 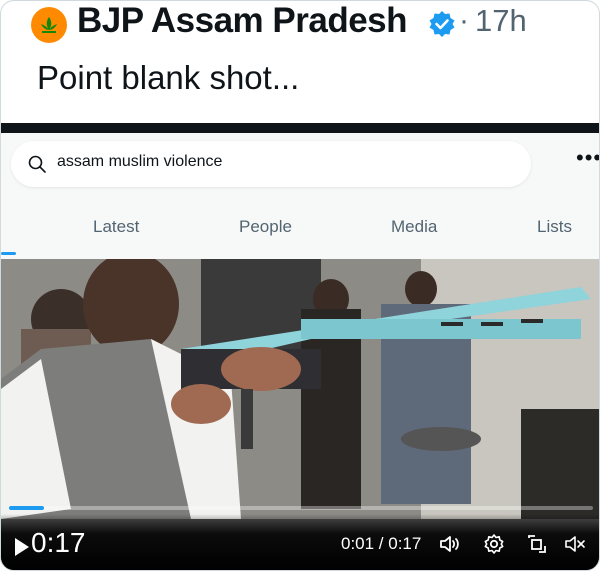 I want to click on search-icon, so click(x=37, y=164).